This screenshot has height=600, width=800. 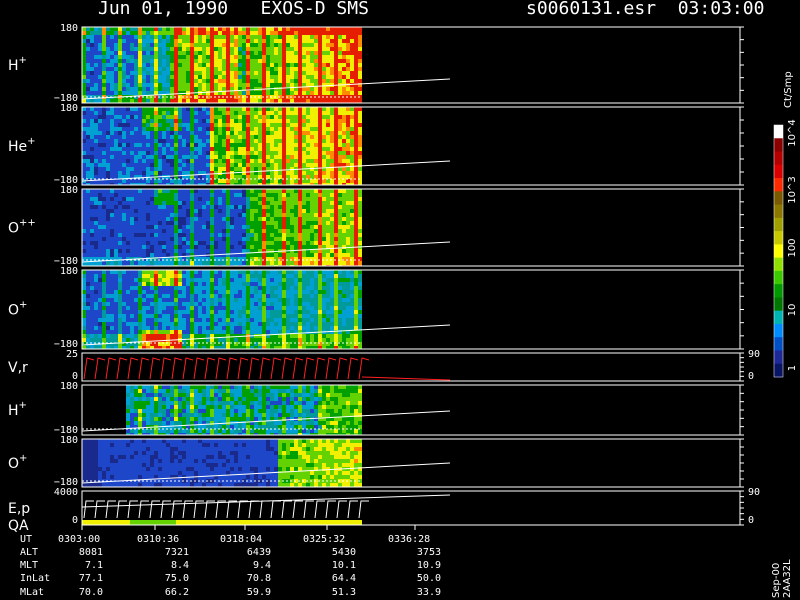 What do you see at coordinates (69, 271) in the screenshot?
I see `ymax-label-4: 180` at bounding box center [69, 271].